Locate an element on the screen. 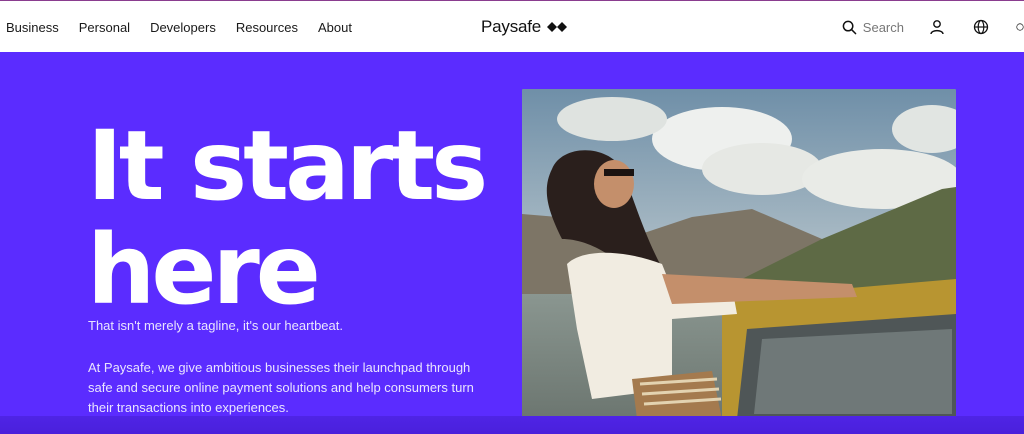 The image size is (1024, 434). brand-name: Paysafe is located at coordinates (511, 26).